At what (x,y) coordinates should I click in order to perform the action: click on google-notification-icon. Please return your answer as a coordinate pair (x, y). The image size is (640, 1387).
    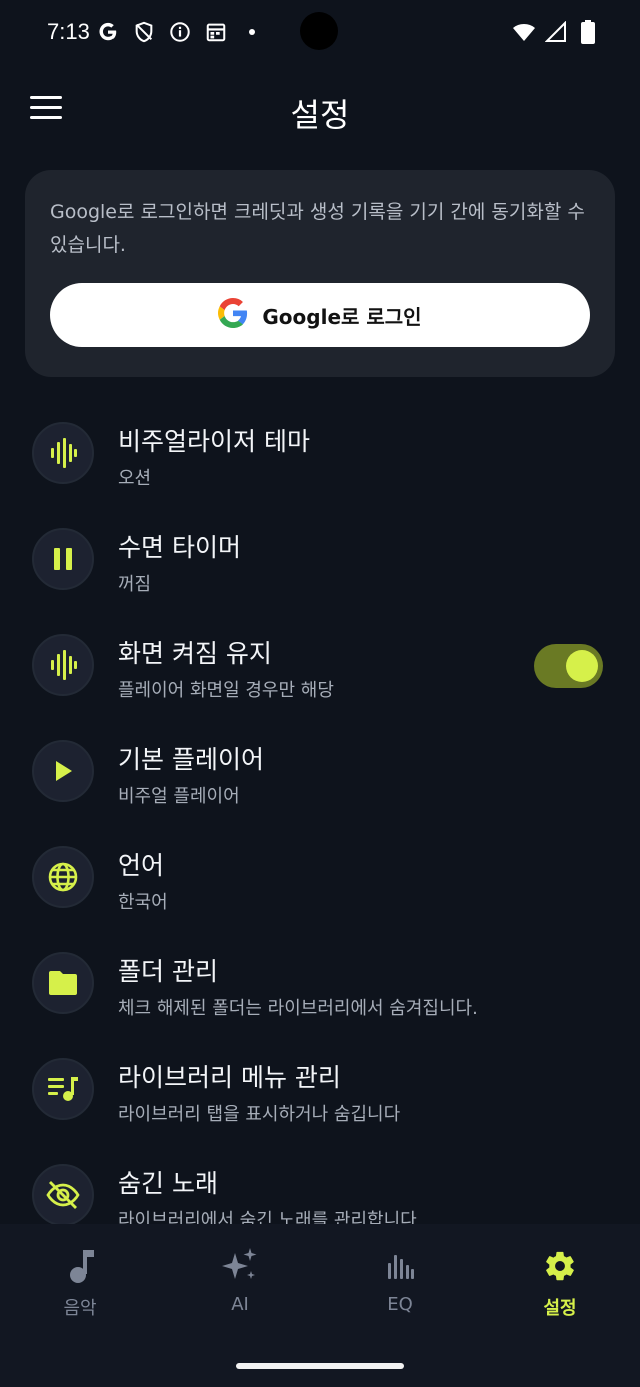
    Looking at the image, I should click on (108, 32).